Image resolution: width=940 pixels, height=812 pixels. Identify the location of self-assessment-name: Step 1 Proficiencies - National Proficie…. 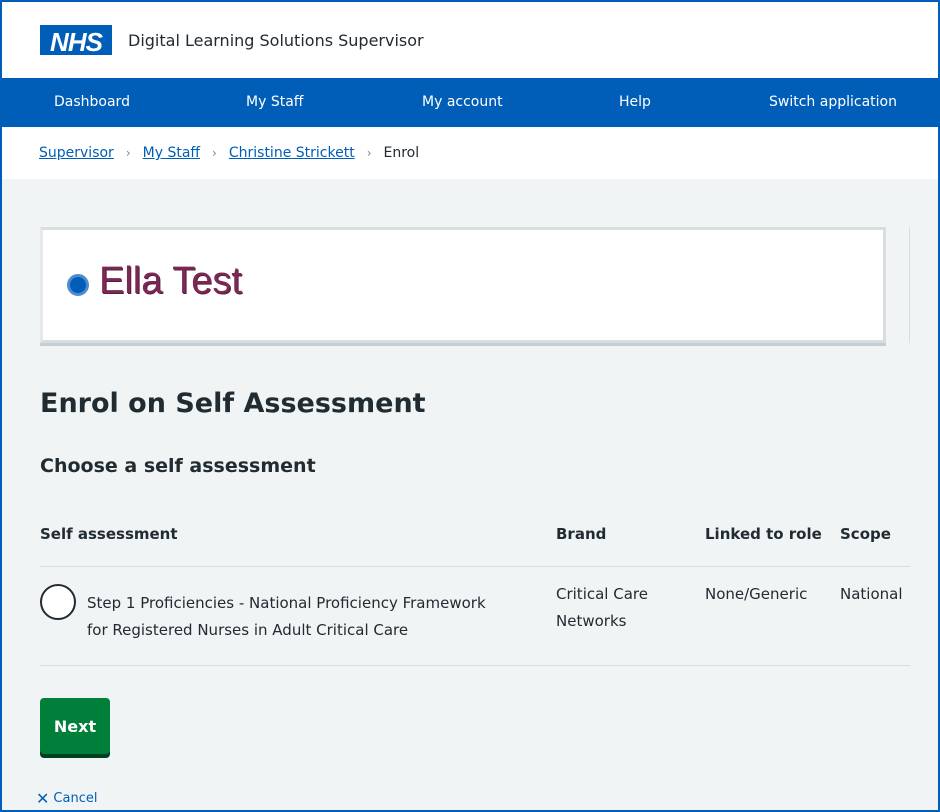
(286, 617).